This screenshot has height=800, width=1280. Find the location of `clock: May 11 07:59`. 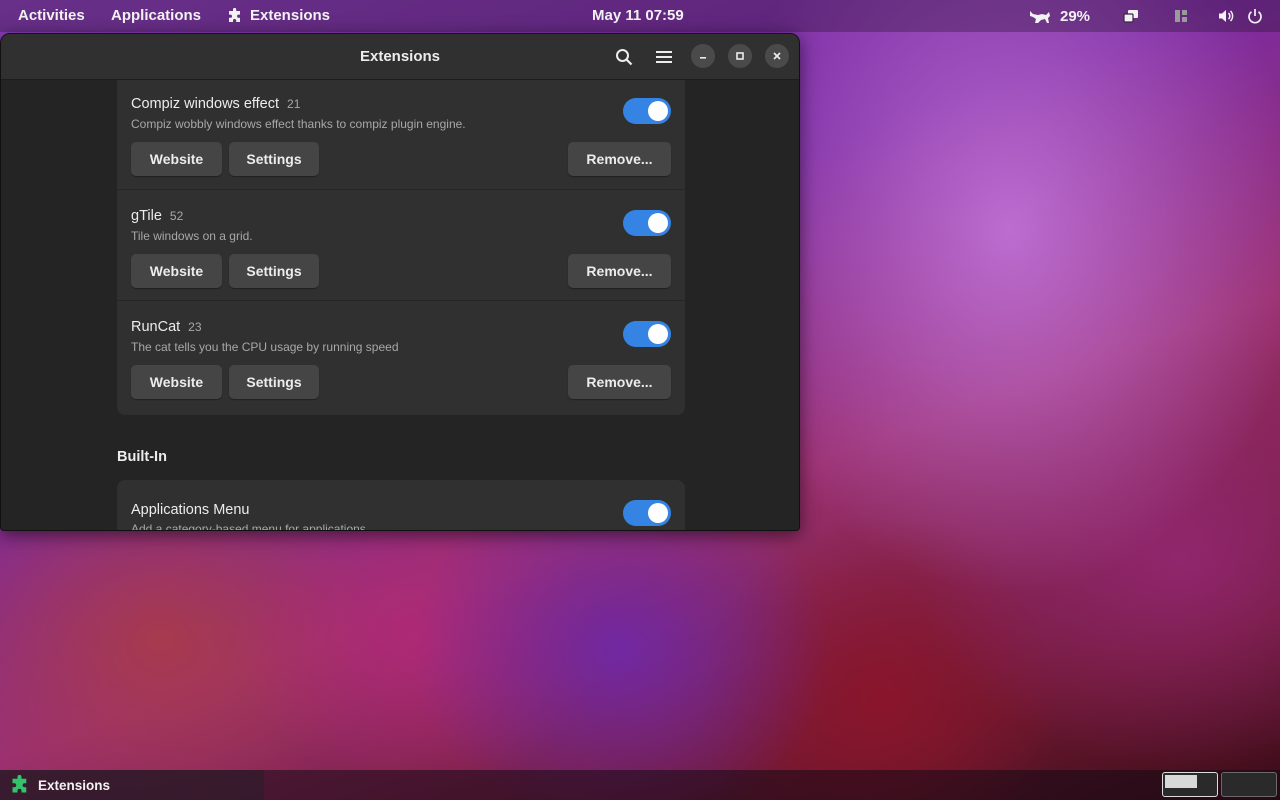

clock: May 11 07:59 is located at coordinates (638, 16).